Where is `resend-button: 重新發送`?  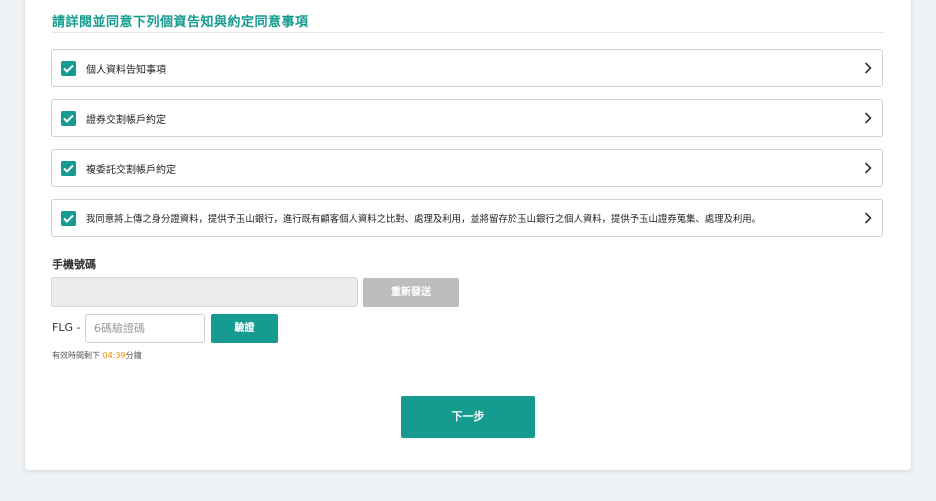
resend-button: 重新發送 is located at coordinates (411, 292).